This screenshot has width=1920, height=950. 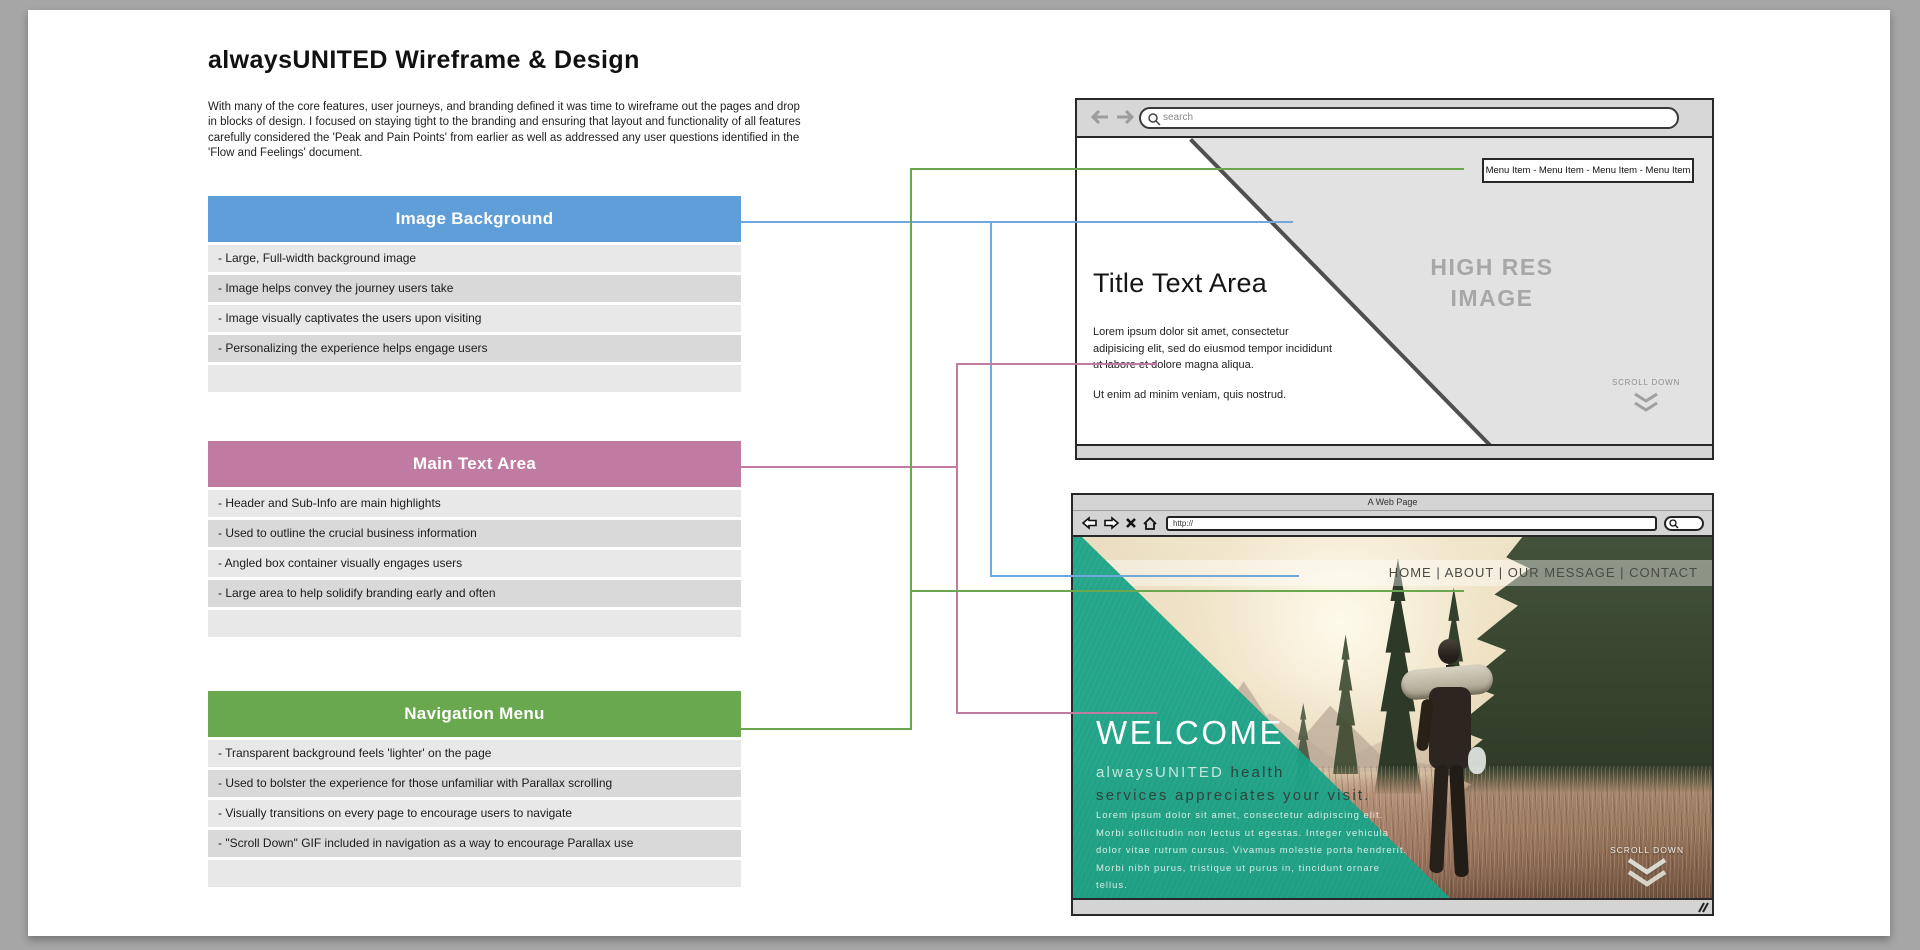 I want to click on connector-blue-horizontal, so click(x=1017, y=222).